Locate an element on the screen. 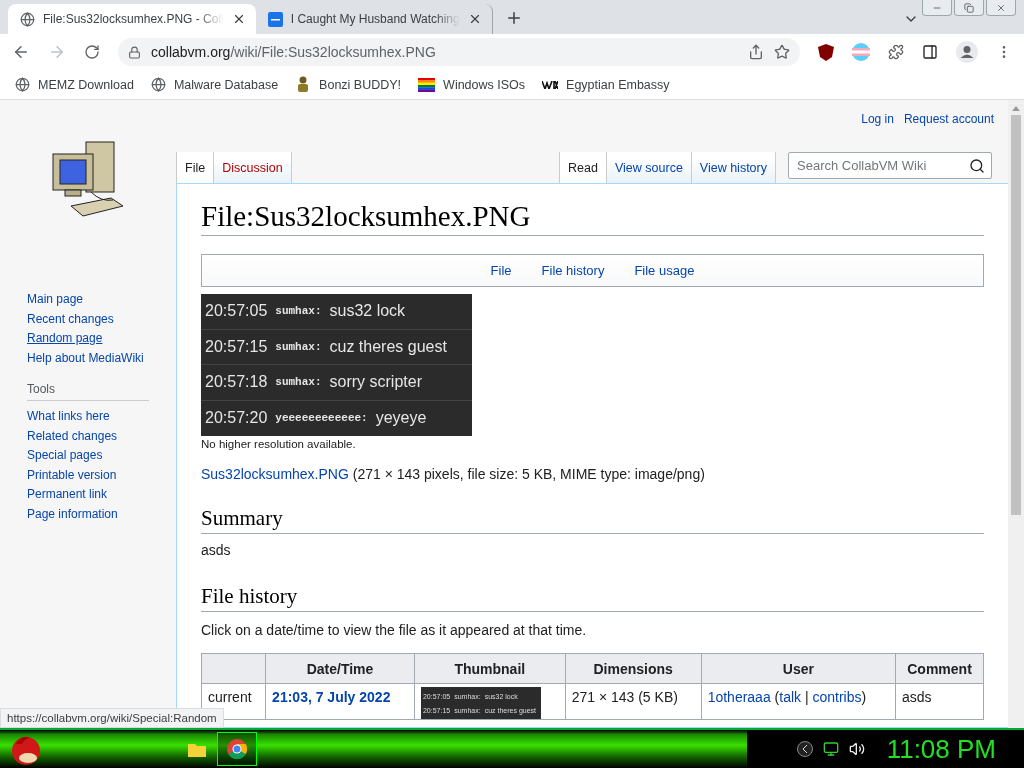 Image resolution: width=1024 pixels, height=768 pixels. browser-task-button is located at coordinates (237, 749).